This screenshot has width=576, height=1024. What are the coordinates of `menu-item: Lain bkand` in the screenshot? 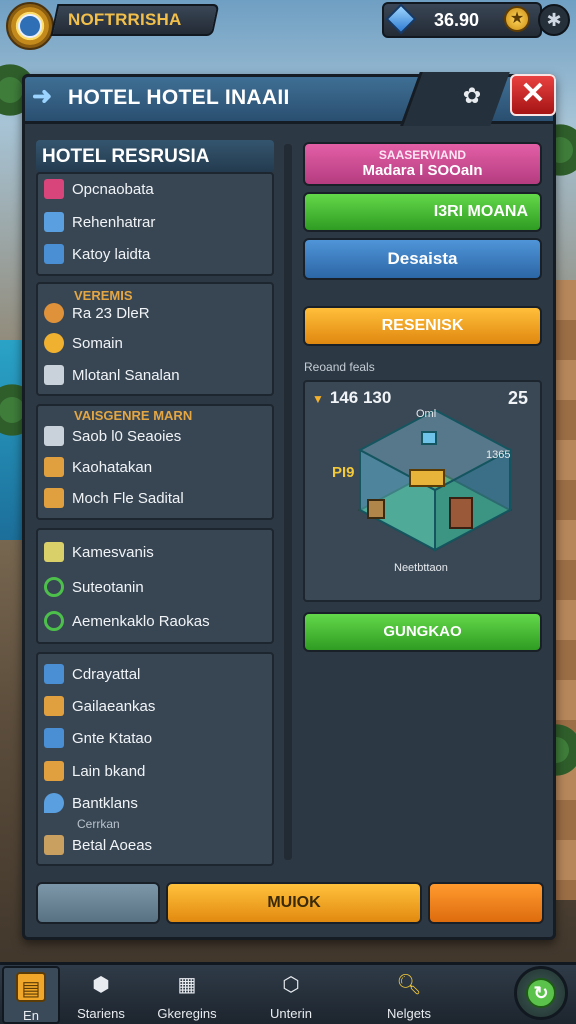 It's located at (94, 771).